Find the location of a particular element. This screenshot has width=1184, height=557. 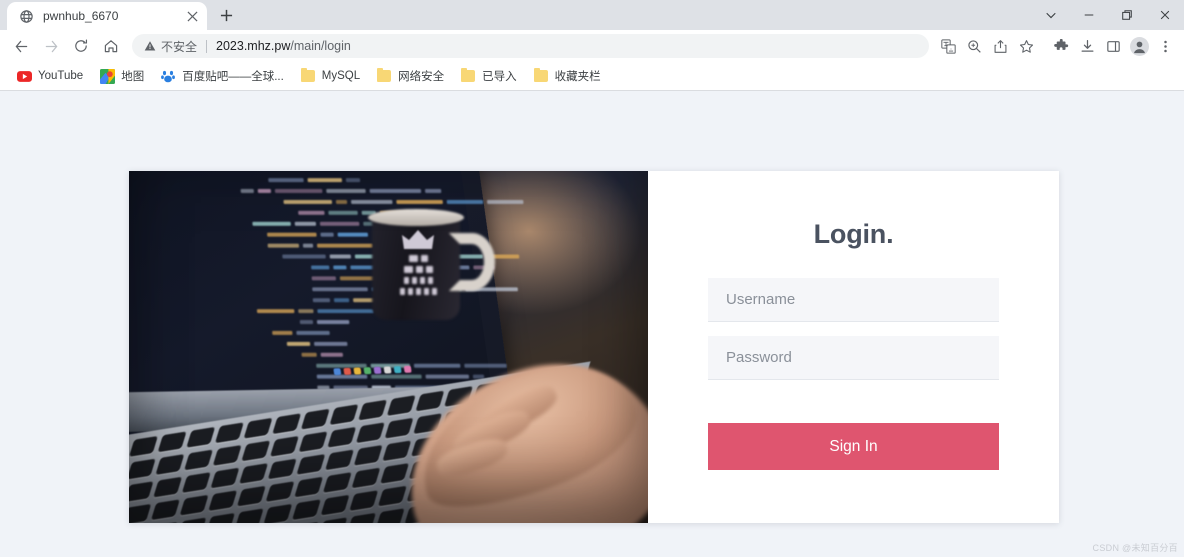

side-panel-icon is located at coordinates (1113, 46).